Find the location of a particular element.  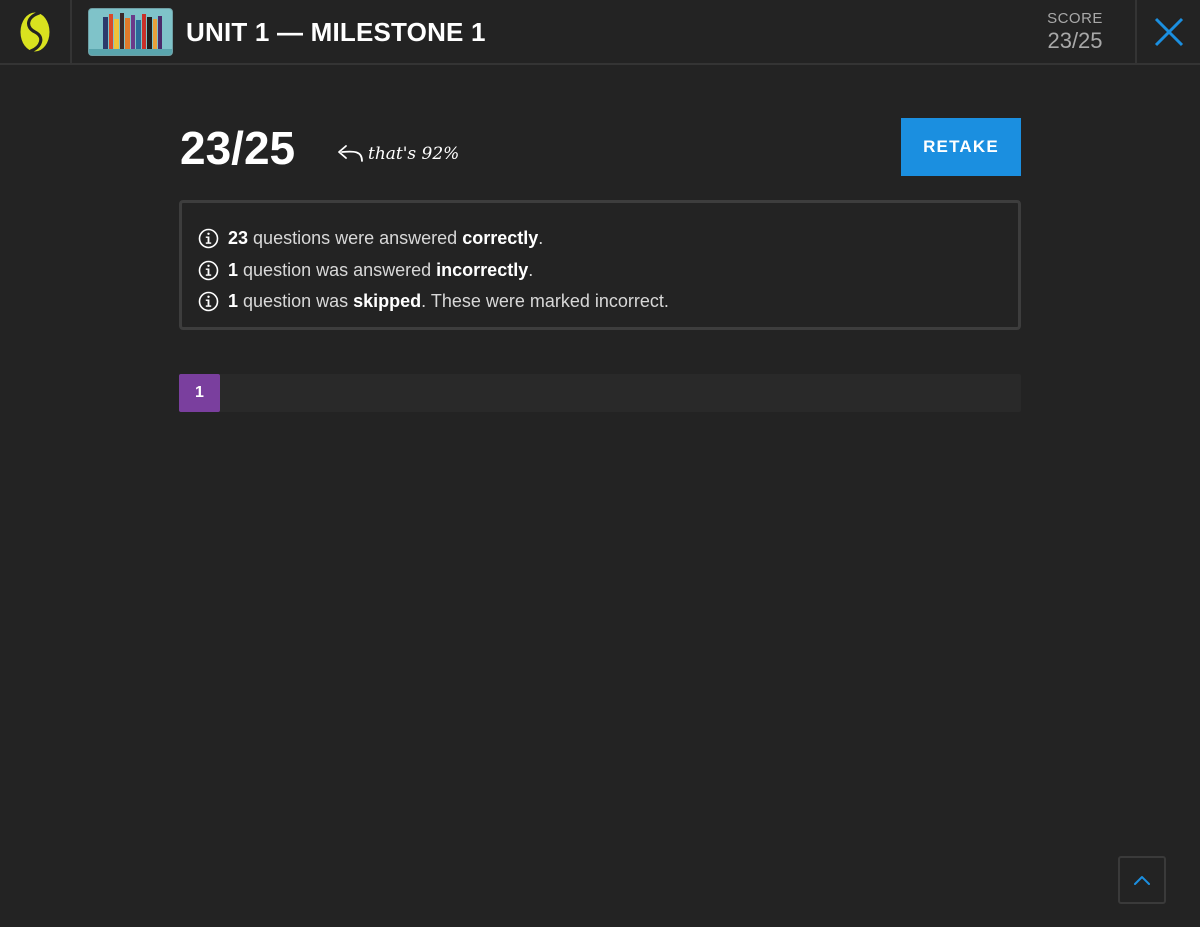

question-navigator: 1 is located at coordinates (600, 393).